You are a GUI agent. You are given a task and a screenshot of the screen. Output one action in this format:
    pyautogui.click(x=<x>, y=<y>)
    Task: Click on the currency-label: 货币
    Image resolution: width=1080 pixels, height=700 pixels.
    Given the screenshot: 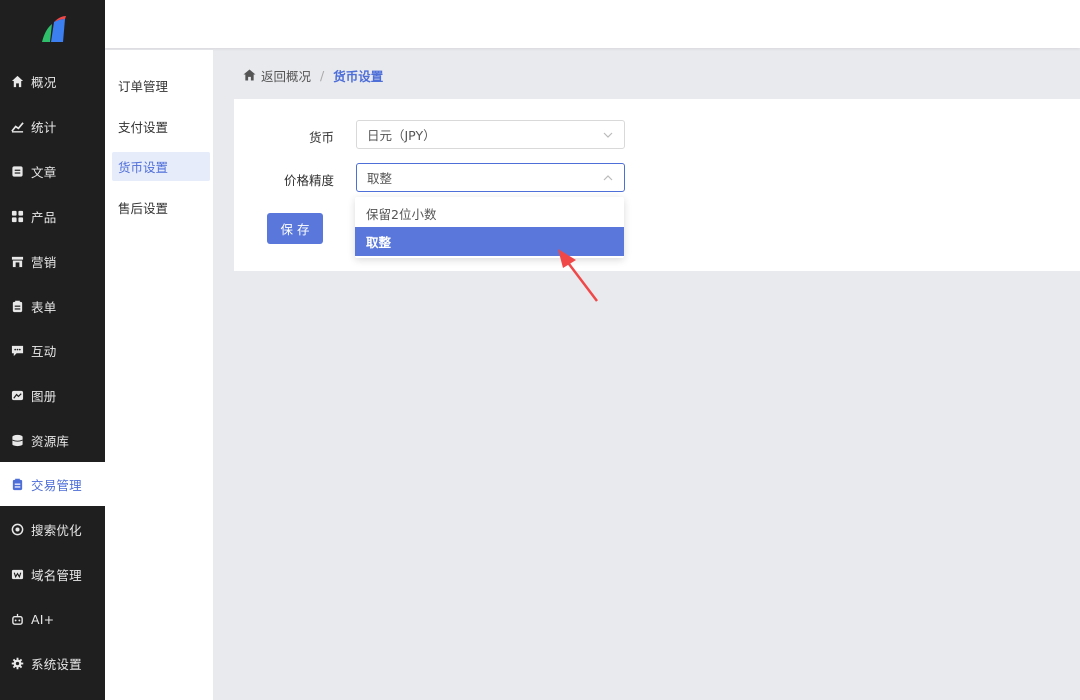 What is the action you would take?
    pyautogui.click(x=321, y=137)
    